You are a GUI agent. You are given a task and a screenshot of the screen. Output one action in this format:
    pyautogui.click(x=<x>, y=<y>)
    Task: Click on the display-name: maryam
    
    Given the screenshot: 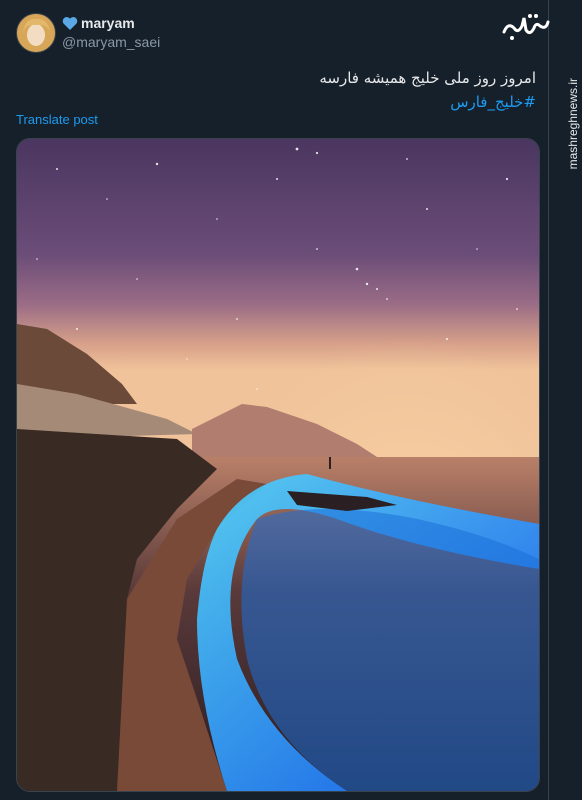 What is the action you would take?
    pyautogui.click(x=108, y=23)
    